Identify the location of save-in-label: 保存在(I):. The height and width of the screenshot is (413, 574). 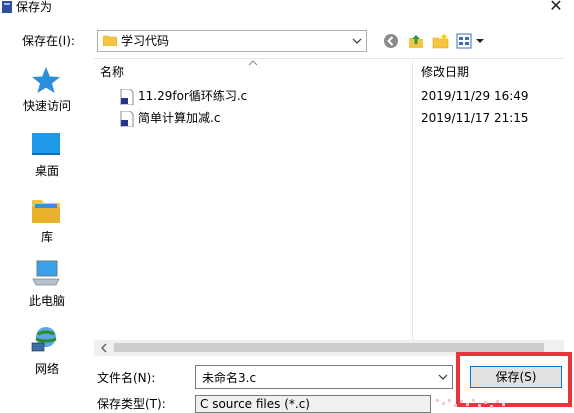
(48, 41).